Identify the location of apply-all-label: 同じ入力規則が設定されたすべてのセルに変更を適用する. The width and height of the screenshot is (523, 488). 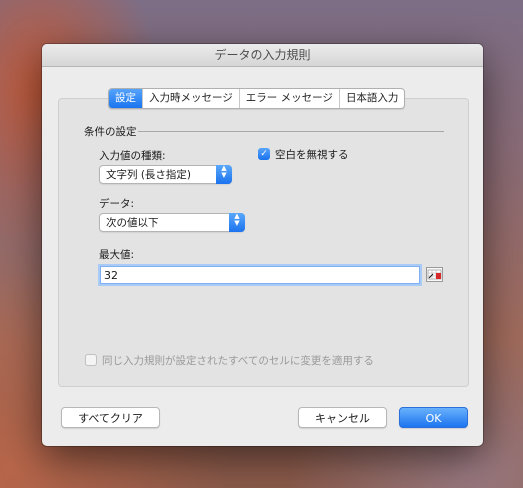
(238, 361).